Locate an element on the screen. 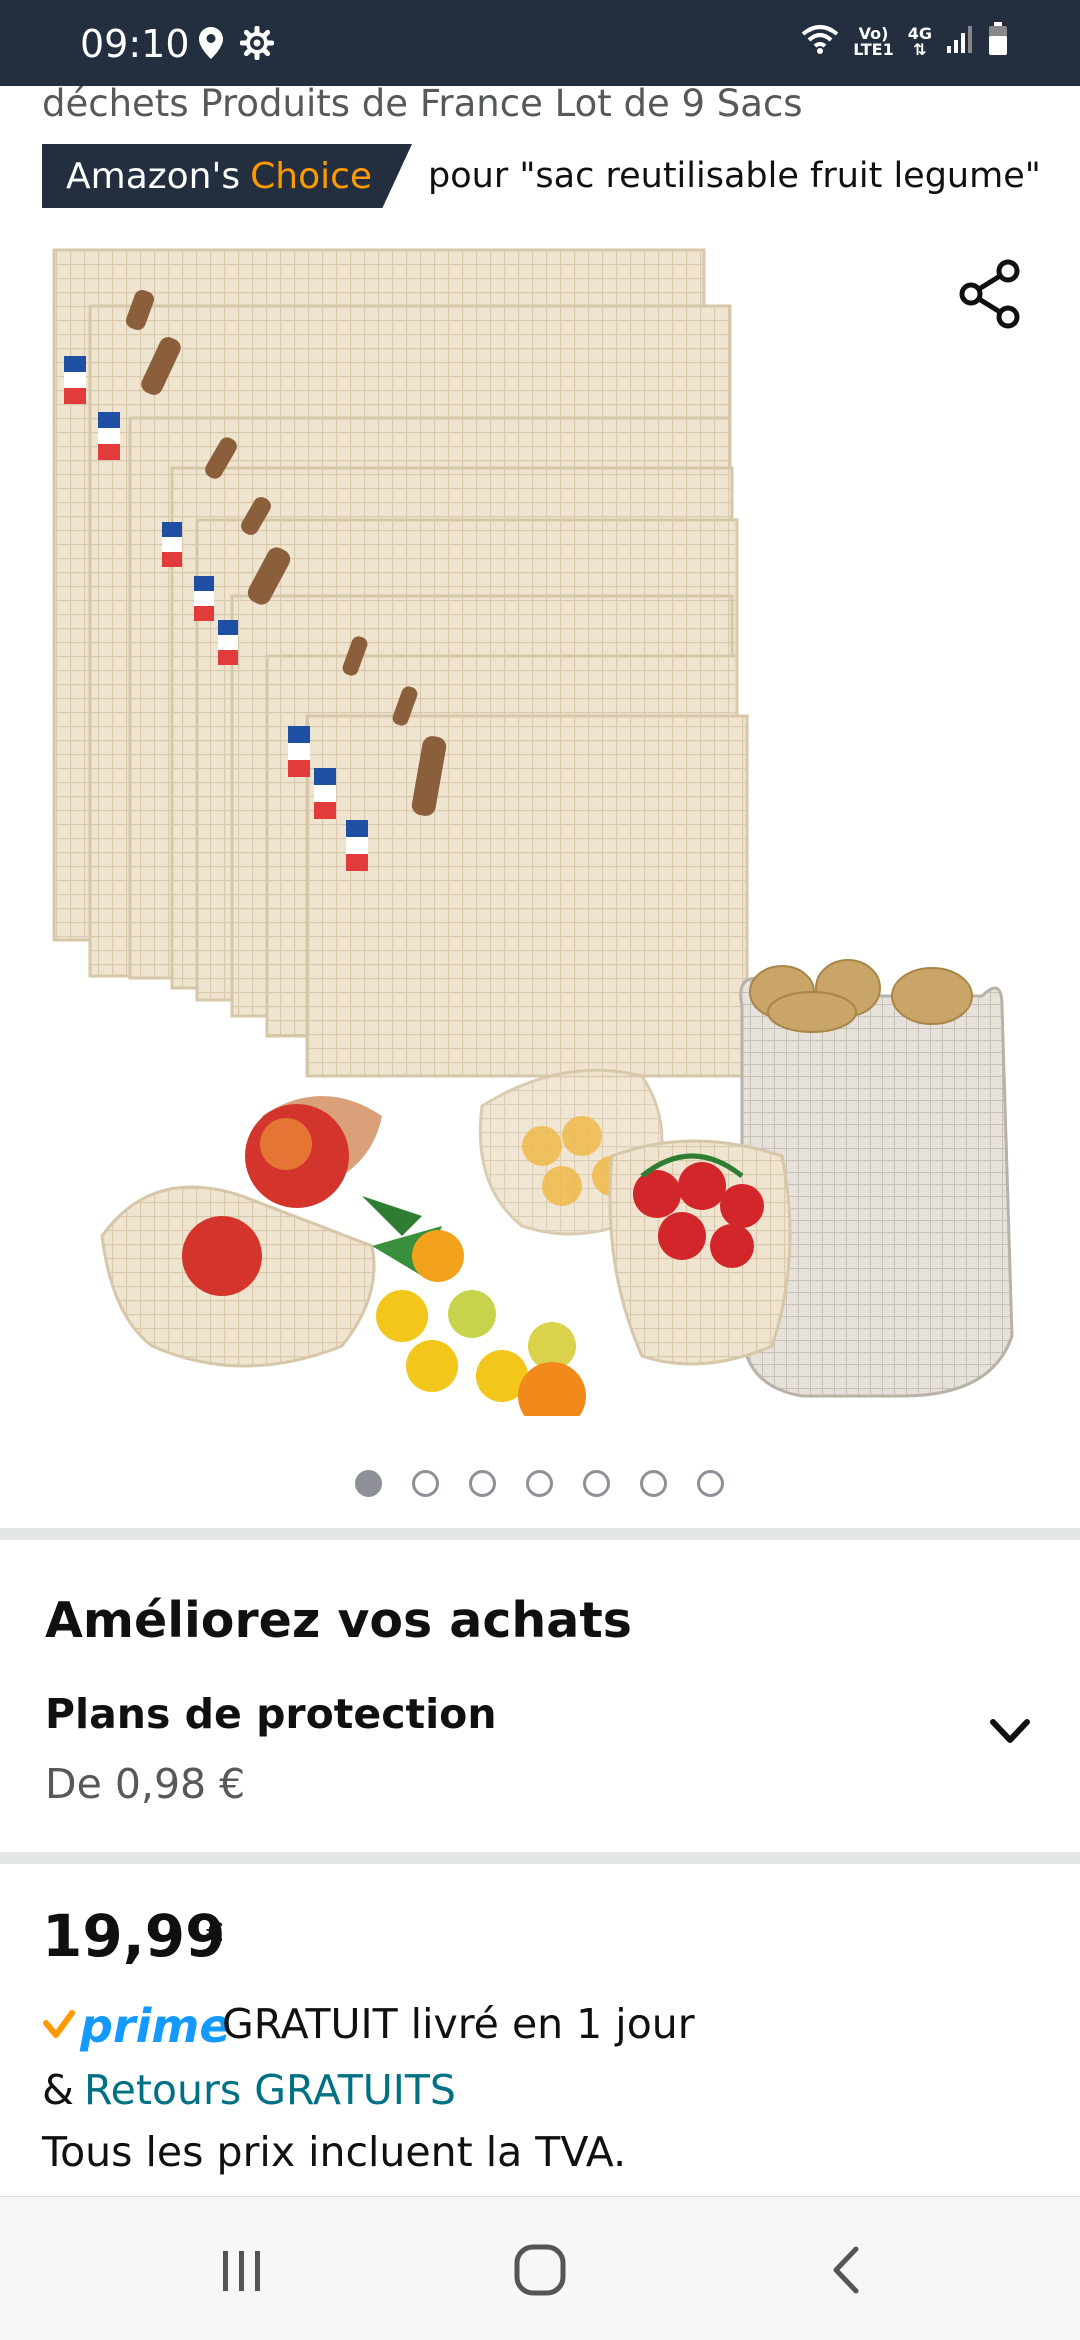 This screenshot has height=2340, width=1080. home-icon is located at coordinates (540, 2272).